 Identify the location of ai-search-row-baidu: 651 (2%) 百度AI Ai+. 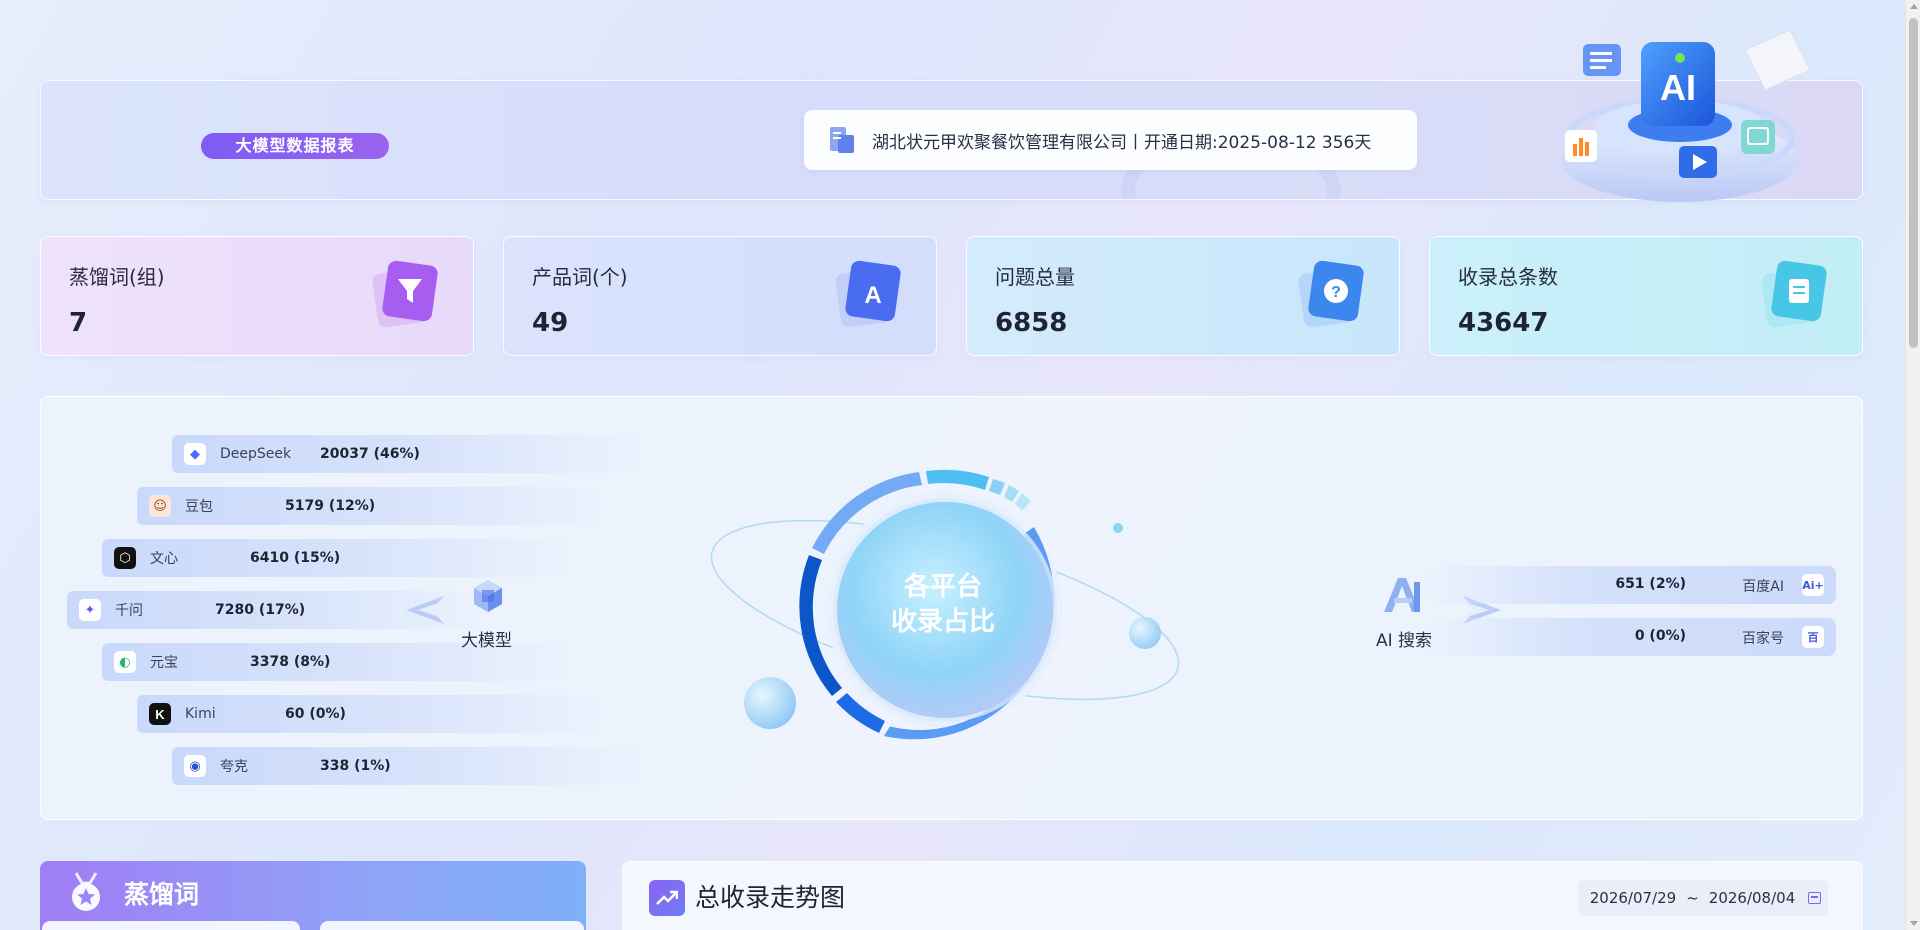
(1631, 585).